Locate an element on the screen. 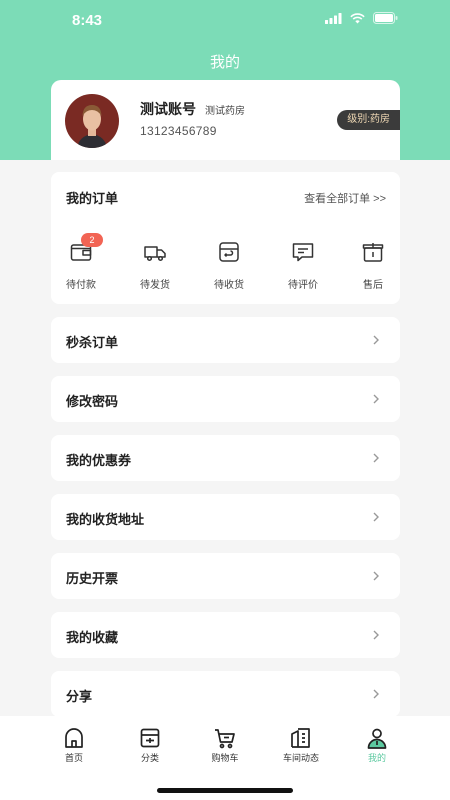 This screenshot has height=800, width=450. news-icon is located at coordinates (300, 738).